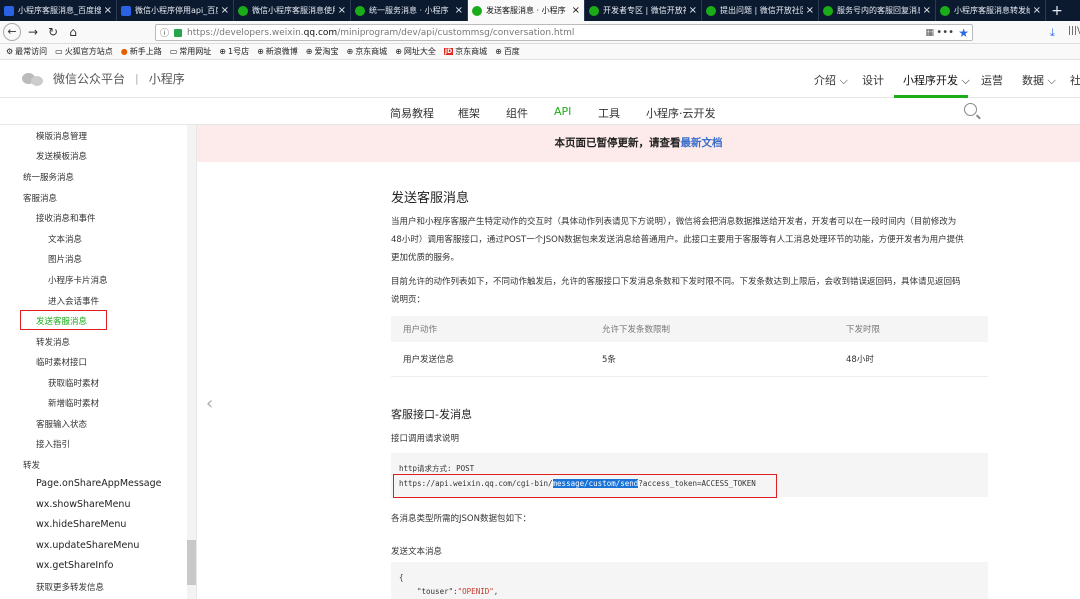 Image resolution: width=1080 pixels, height=599 pixels. Describe the element at coordinates (73, 32) in the screenshot. I see `home-icon: ⌂` at that location.